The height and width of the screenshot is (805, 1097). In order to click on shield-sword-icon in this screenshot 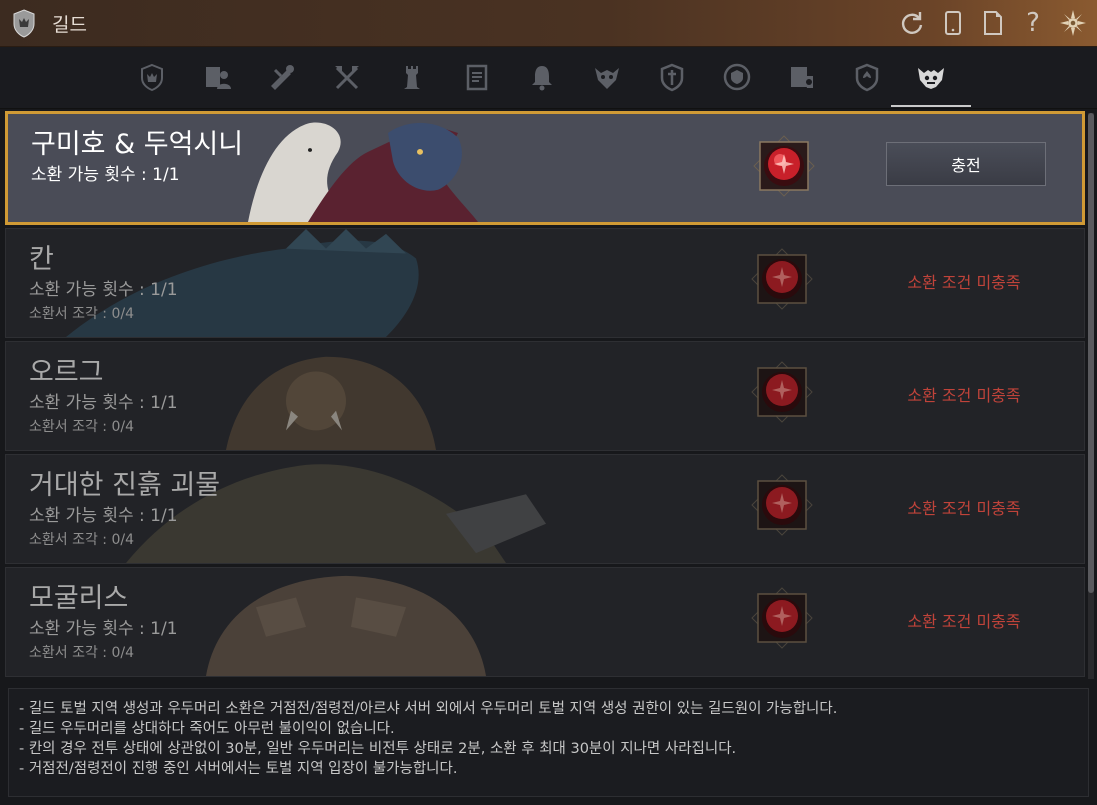, I will do `click(672, 77)`.